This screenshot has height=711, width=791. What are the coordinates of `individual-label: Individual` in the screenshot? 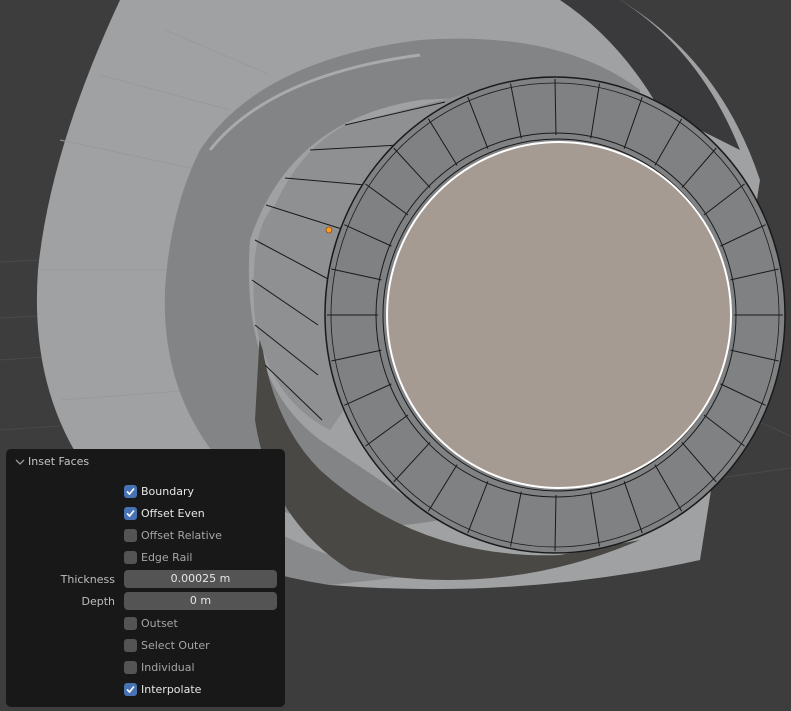 It's located at (168, 667).